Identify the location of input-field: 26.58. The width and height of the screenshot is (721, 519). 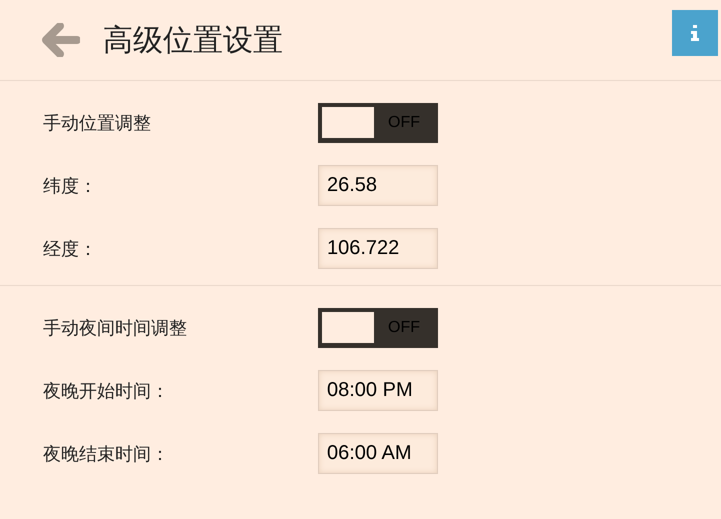
(378, 185).